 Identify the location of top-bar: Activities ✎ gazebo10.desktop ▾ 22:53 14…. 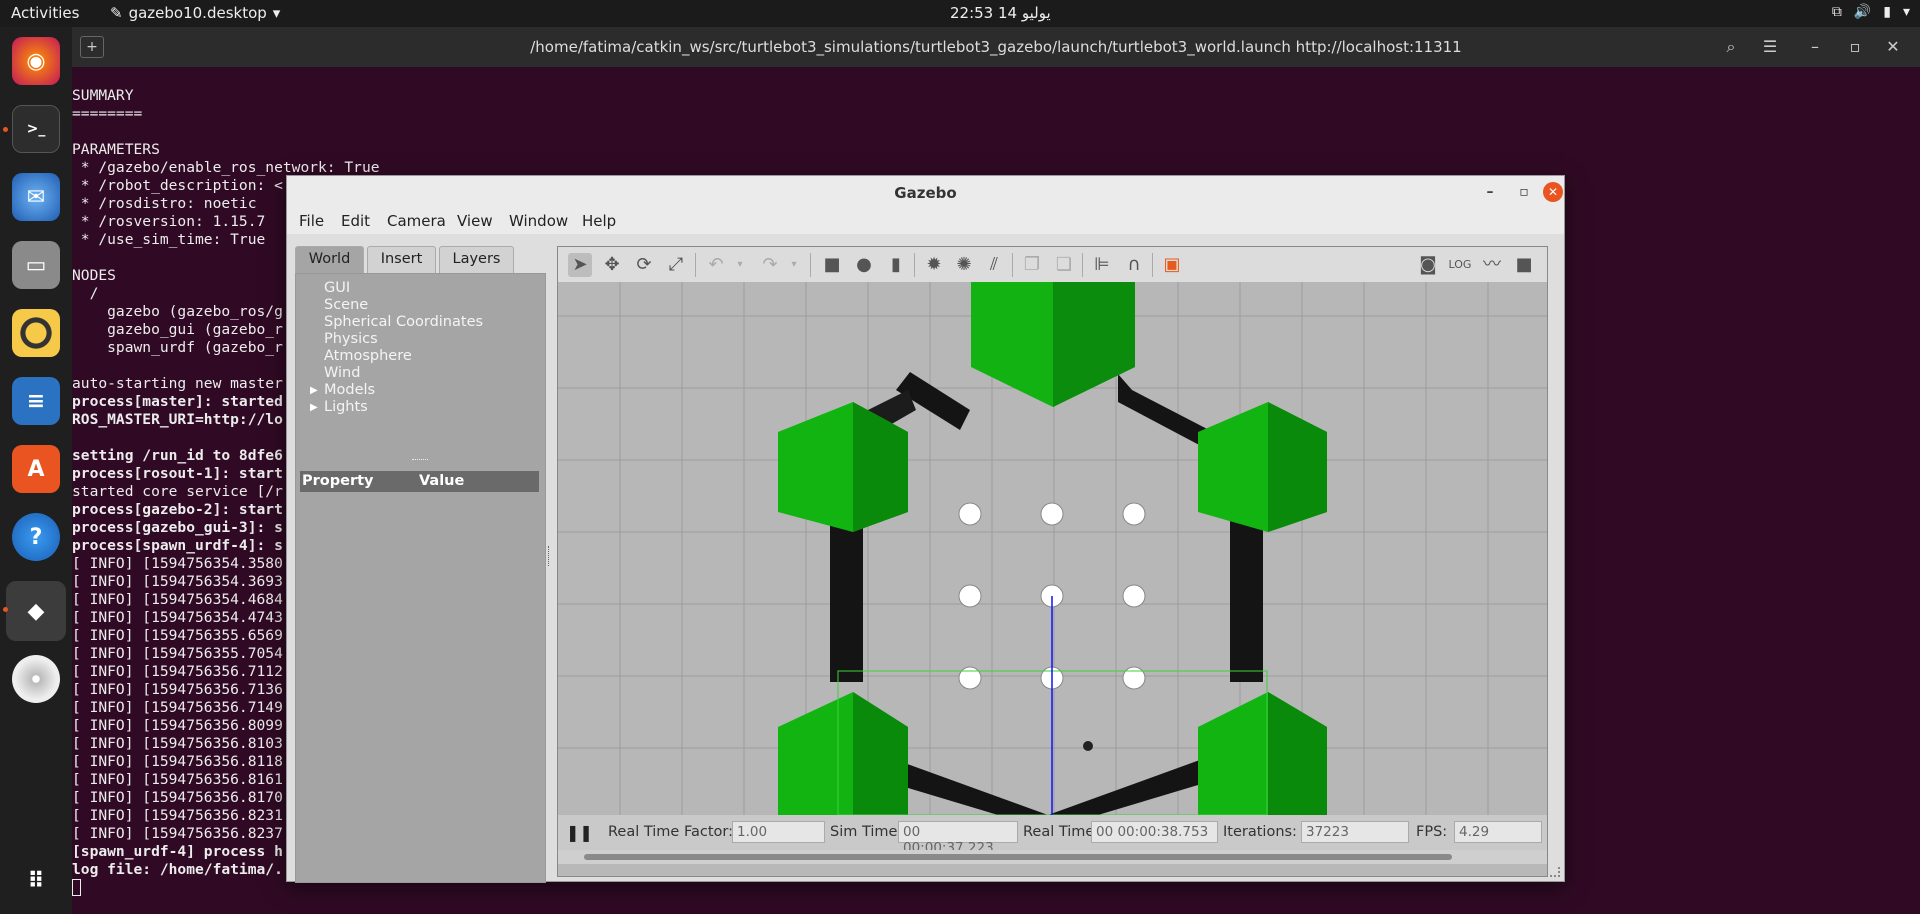
(960, 13).